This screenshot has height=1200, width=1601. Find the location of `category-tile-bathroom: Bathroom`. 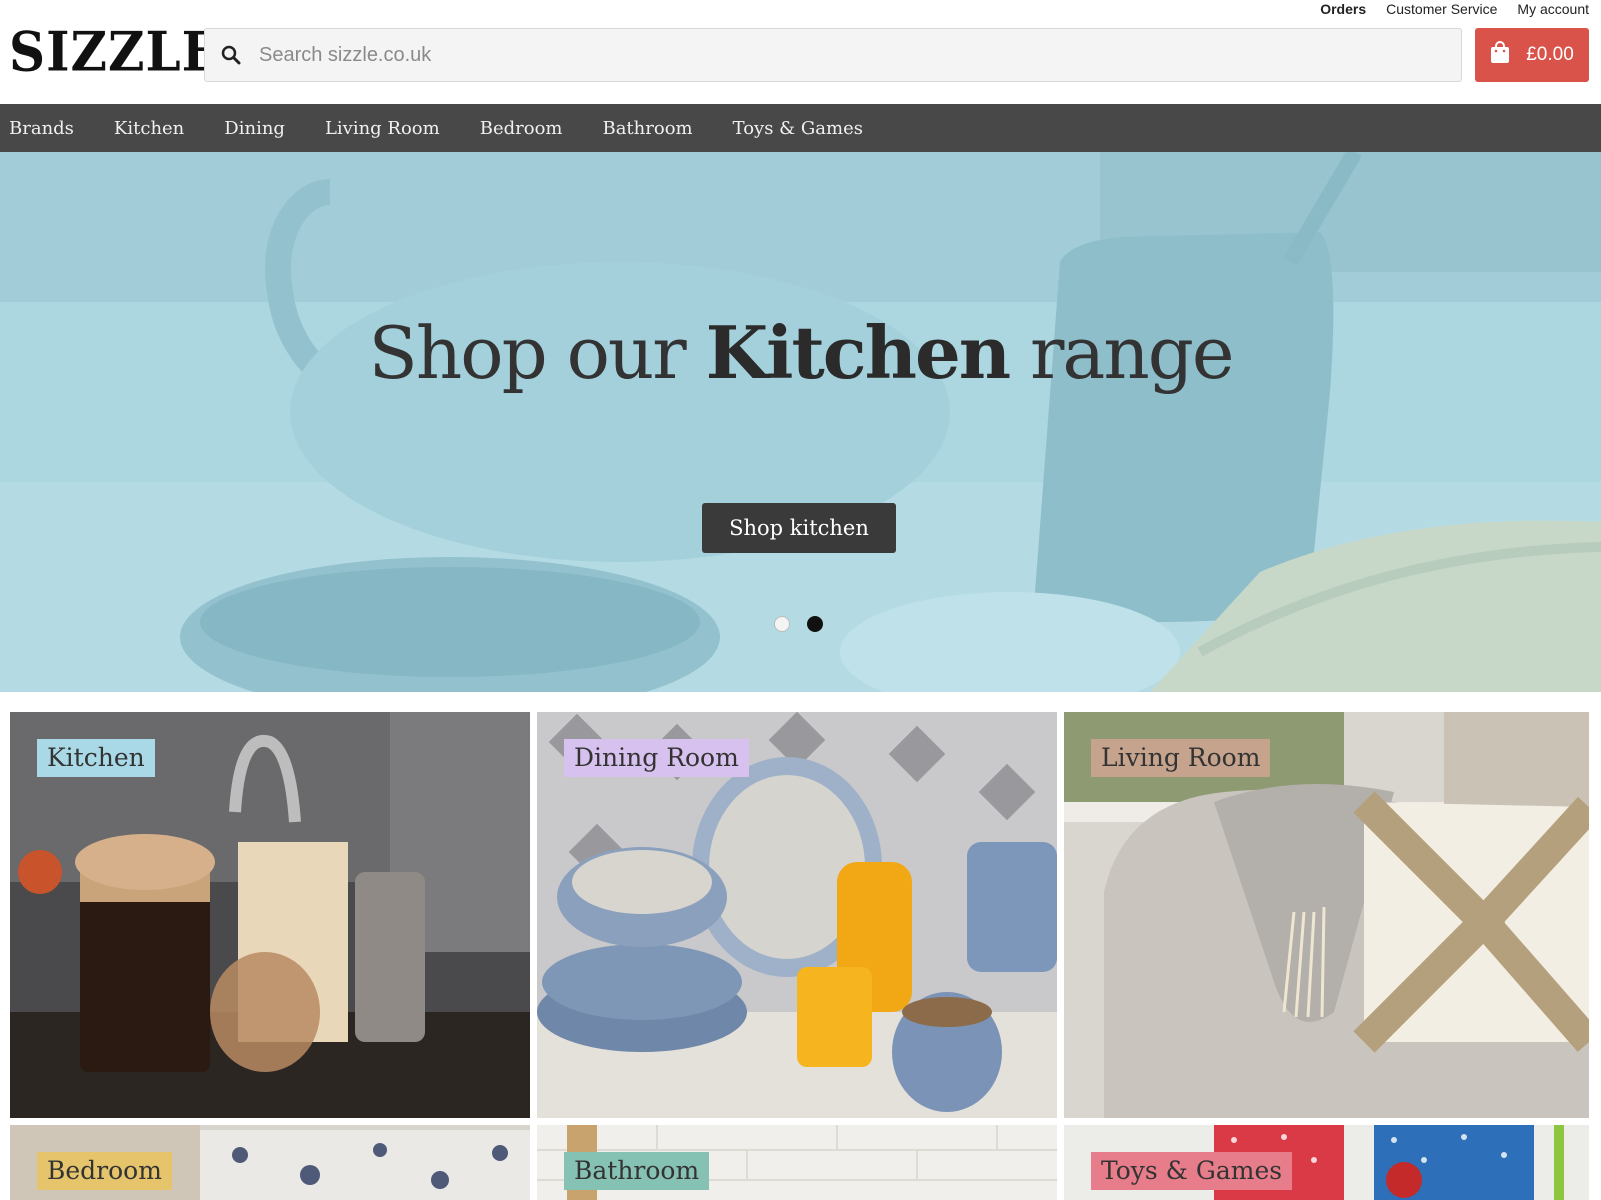

category-tile-bathroom: Bathroom is located at coordinates (797, 1162).